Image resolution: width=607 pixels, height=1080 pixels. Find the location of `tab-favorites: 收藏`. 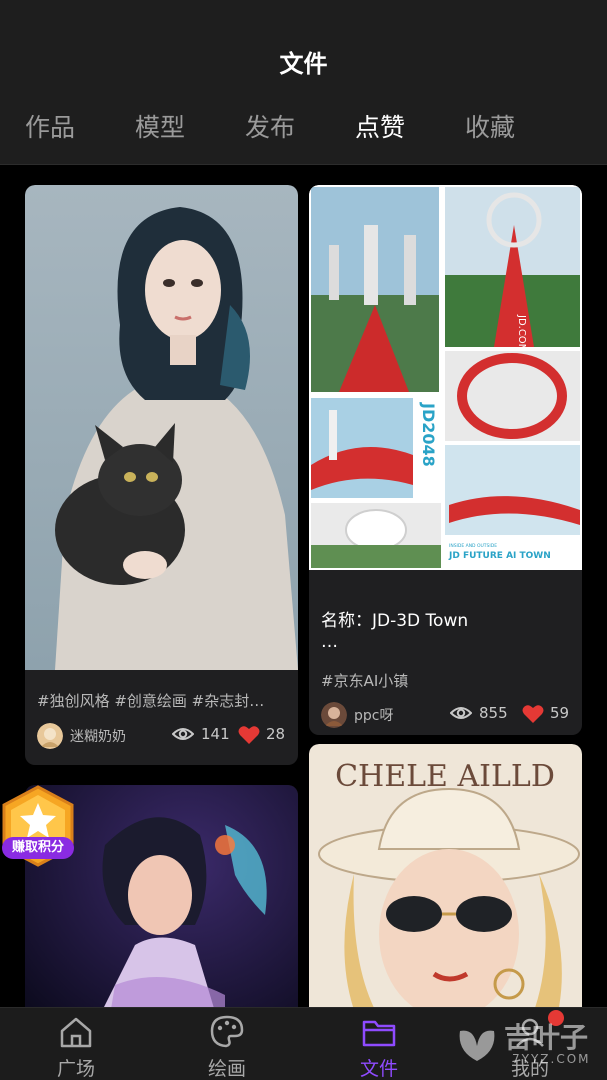

tab-favorites: 收藏 is located at coordinates (490, 126).